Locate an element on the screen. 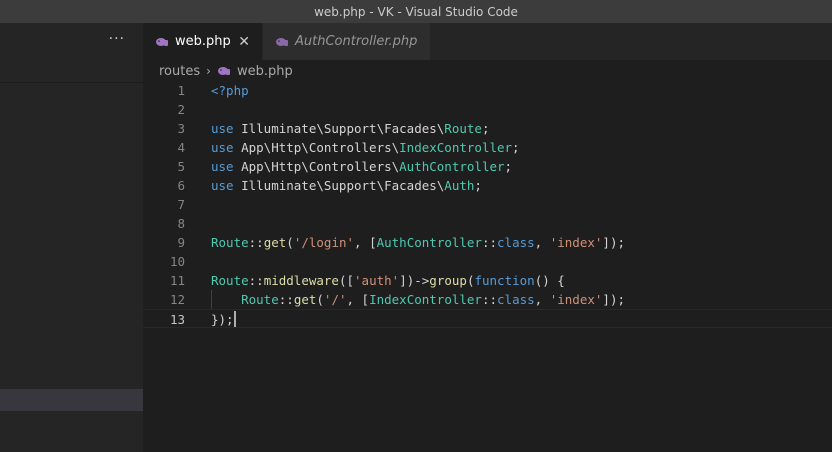 The height and width of the screenshot is (452, 832). tab-label: AuthController.php is located at coordinates (356, 41).